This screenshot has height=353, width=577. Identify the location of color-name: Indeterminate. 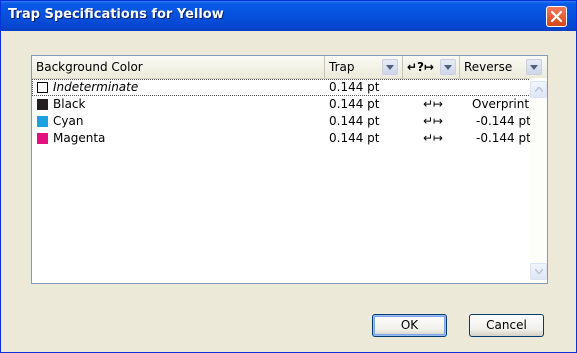
(96, 87).